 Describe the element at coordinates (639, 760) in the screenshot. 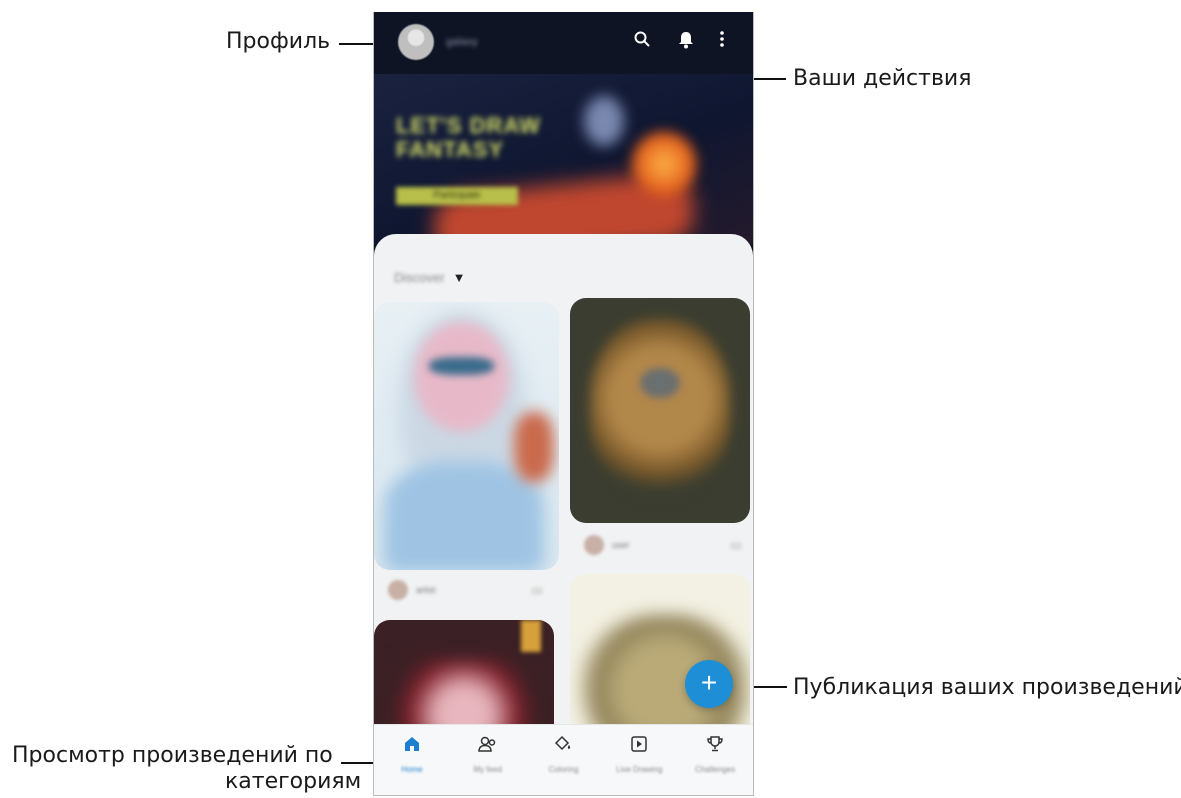

I see `nav-live-drawing: Live Drawing` at that location.